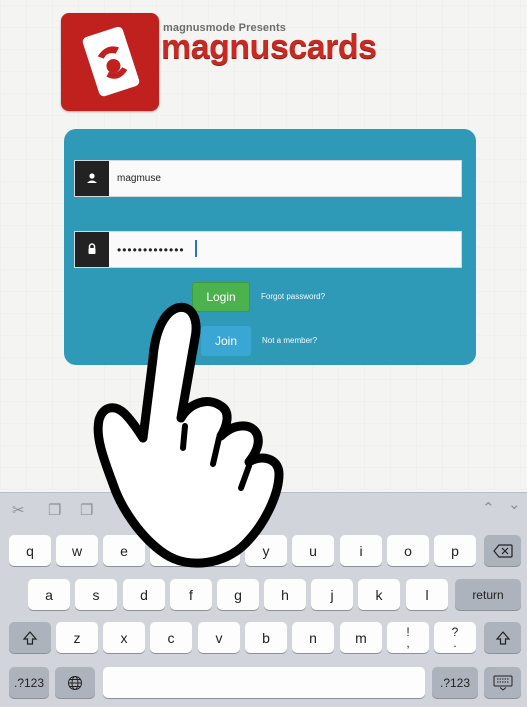  I want to click on key-c: c, so click(171, 637).